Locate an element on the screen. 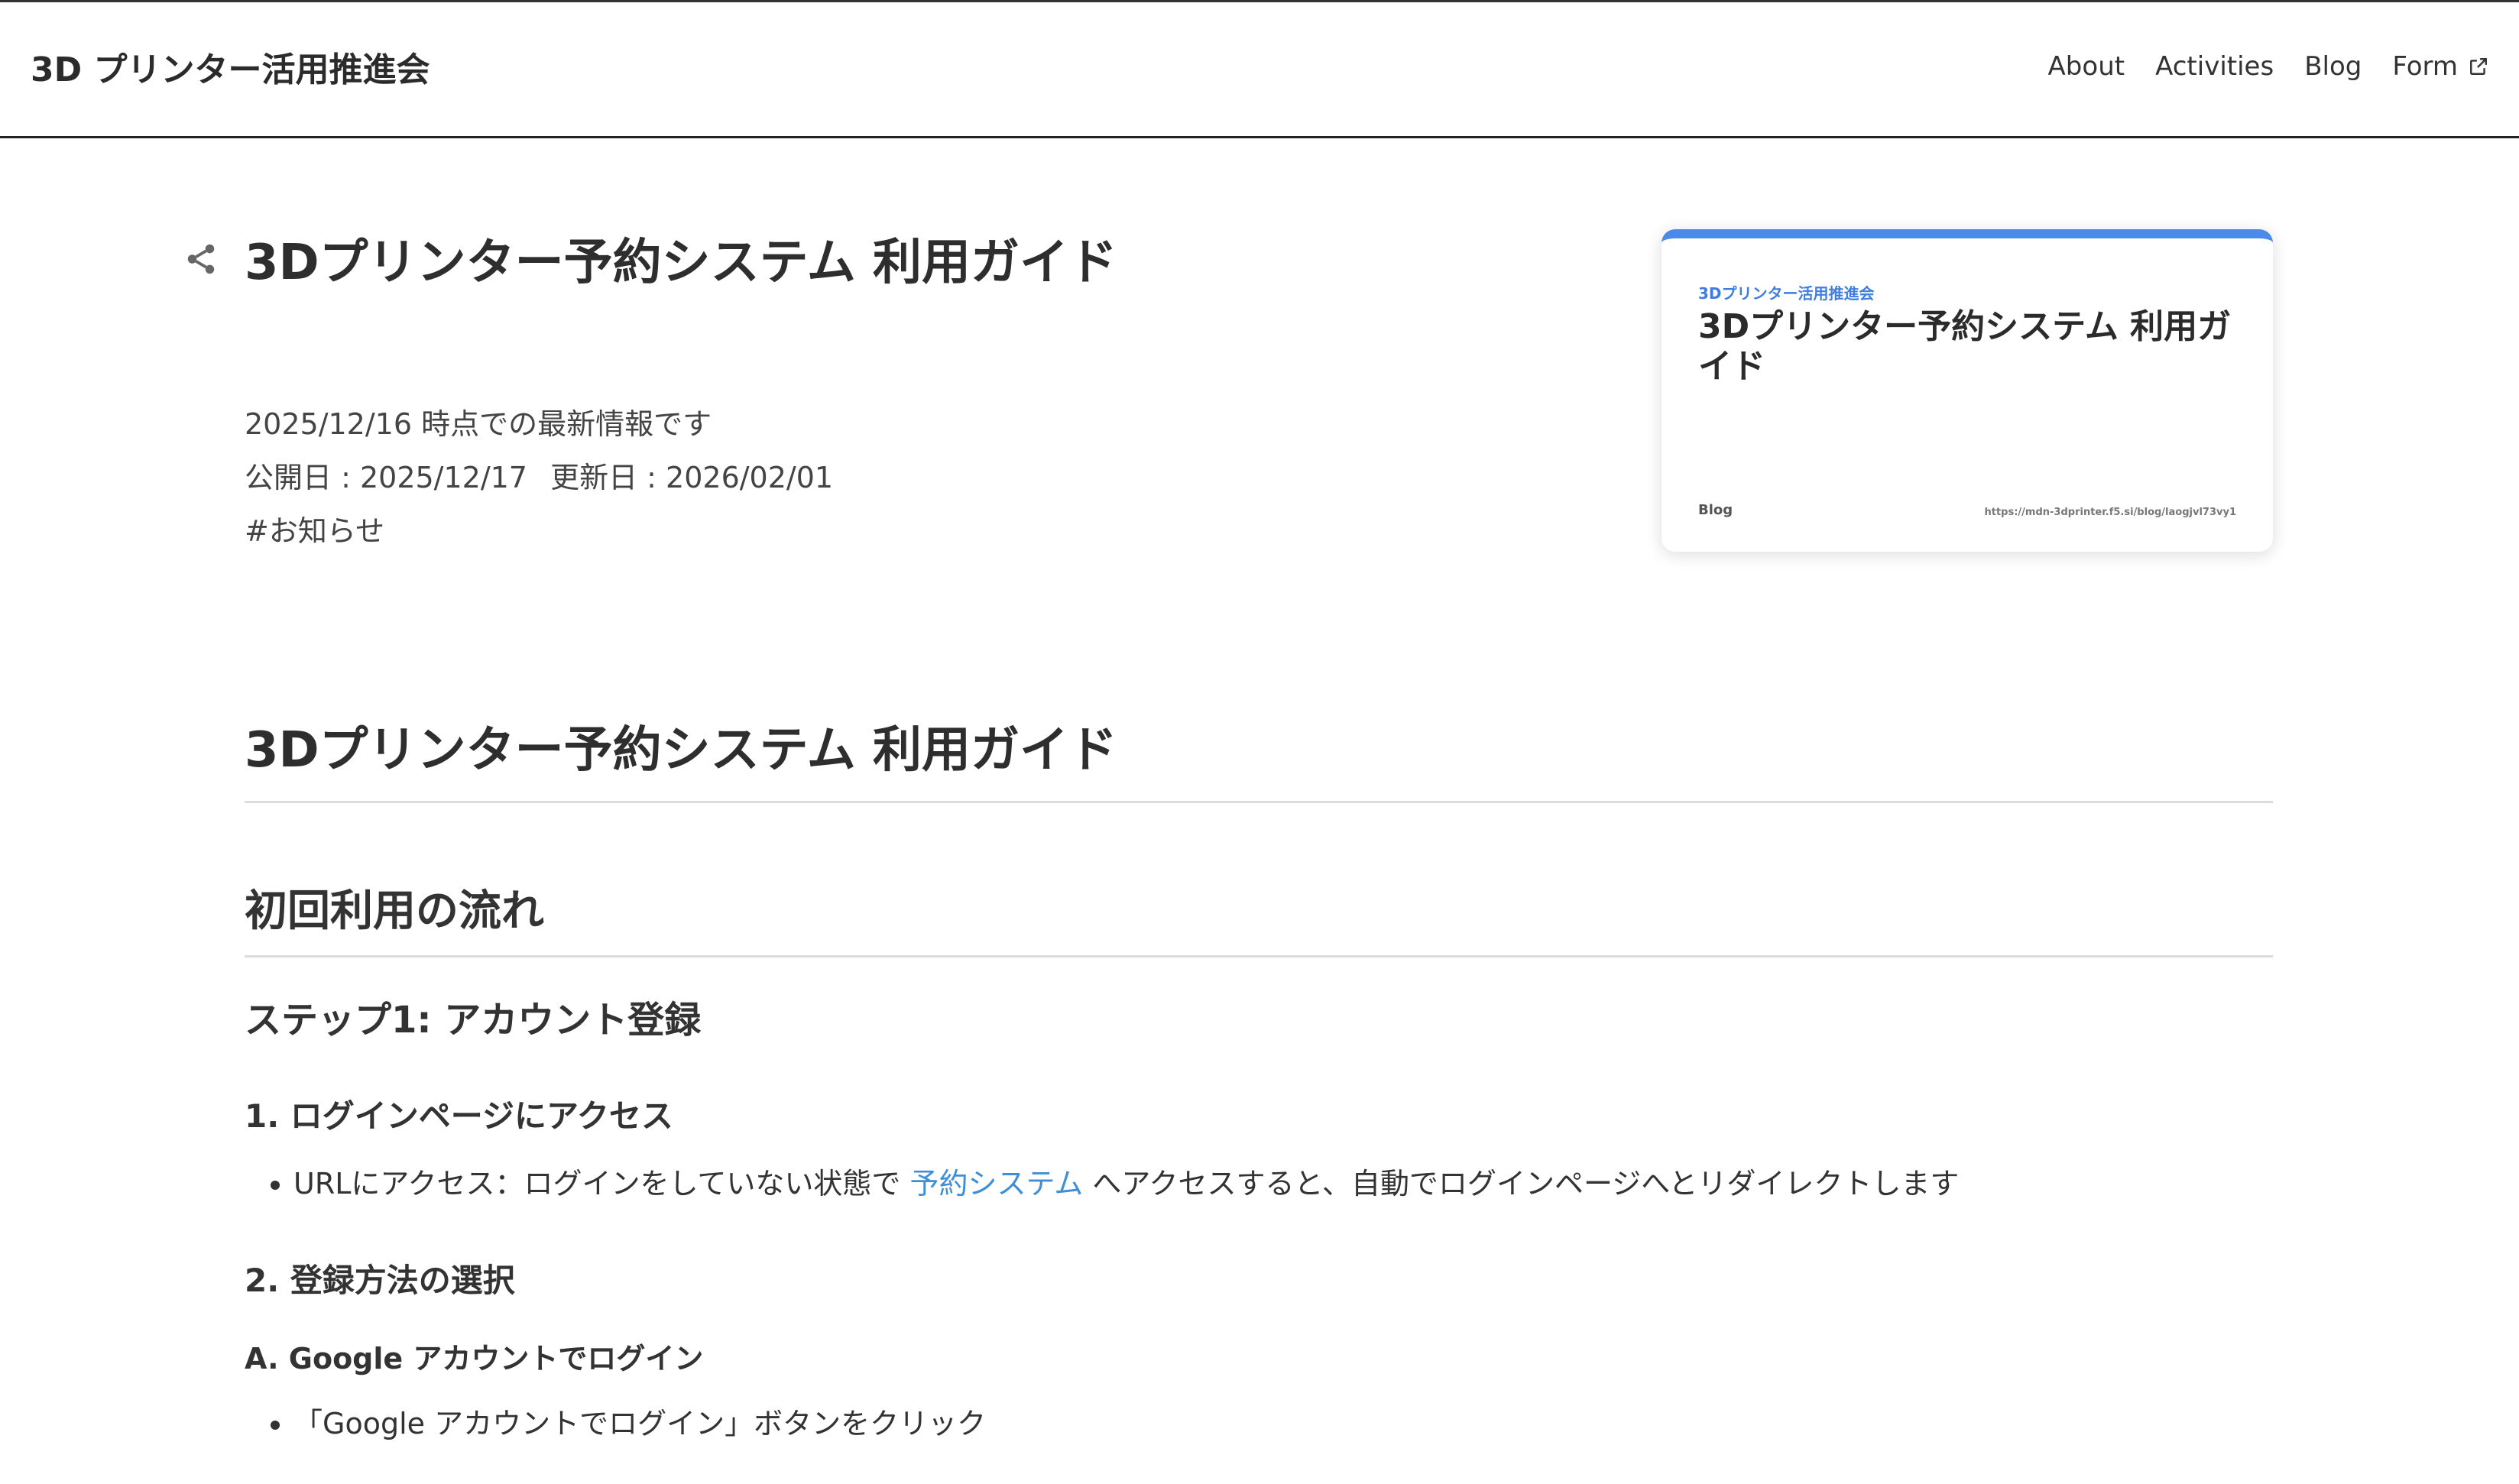 This screenshot has width=2519, height=1484. option-a-heading: A. Google アカウントでログイン is located at coordinates (474, 1359).